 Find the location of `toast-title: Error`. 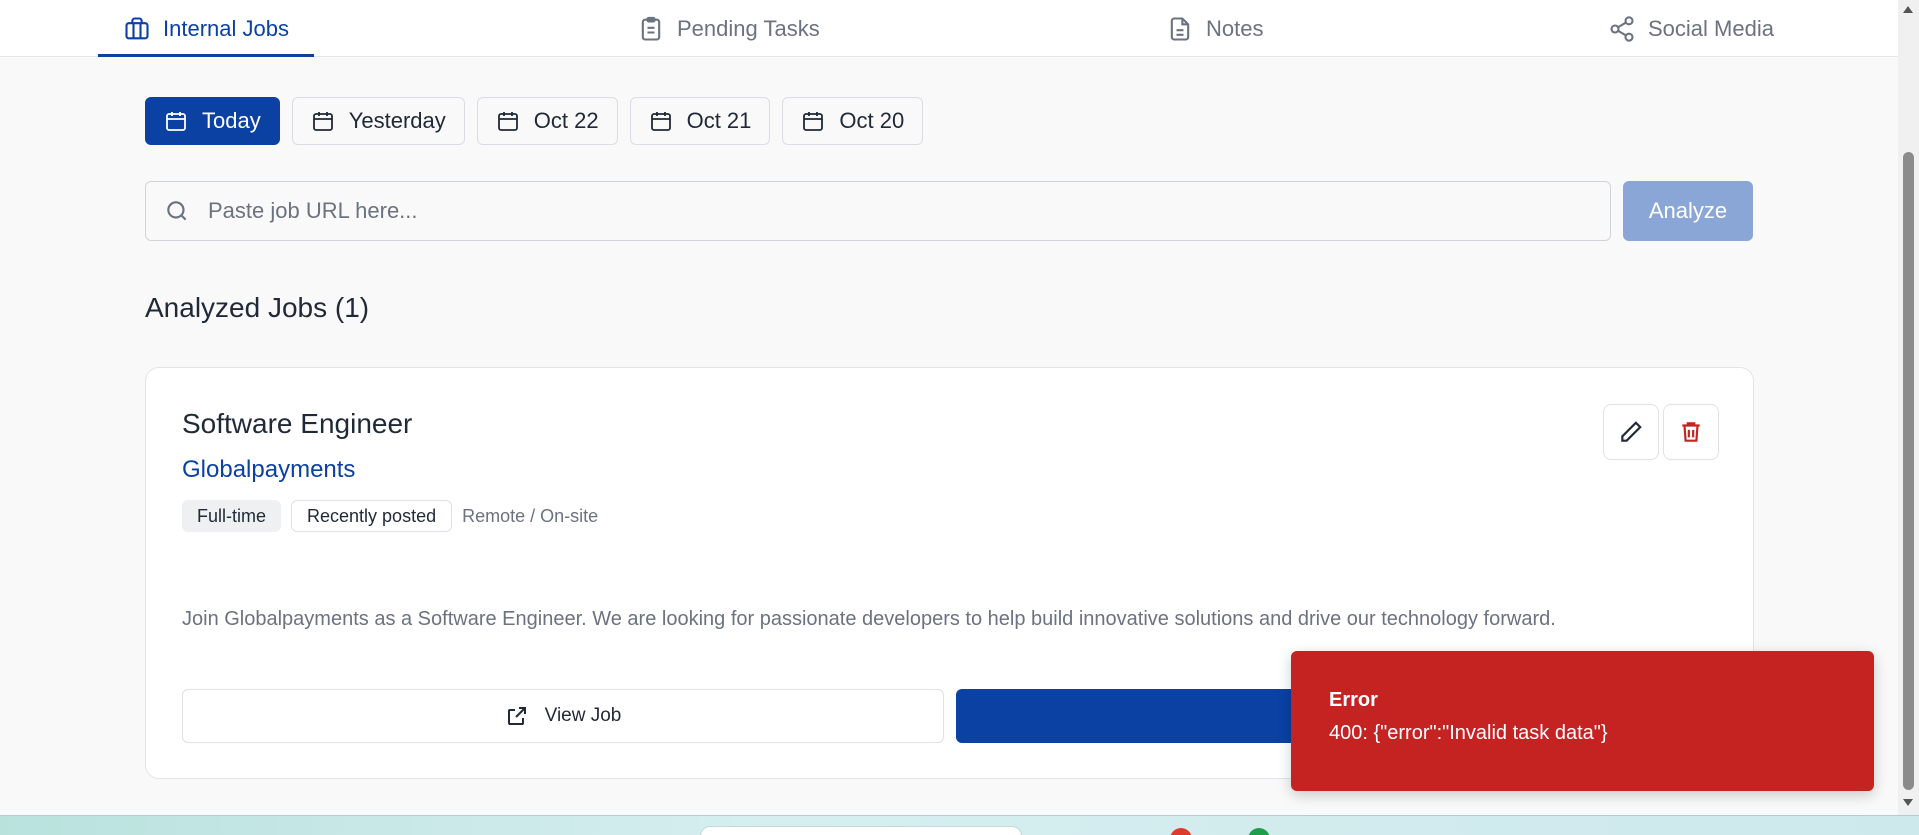

toast-title: Error is located at coordinates (1353, 700).